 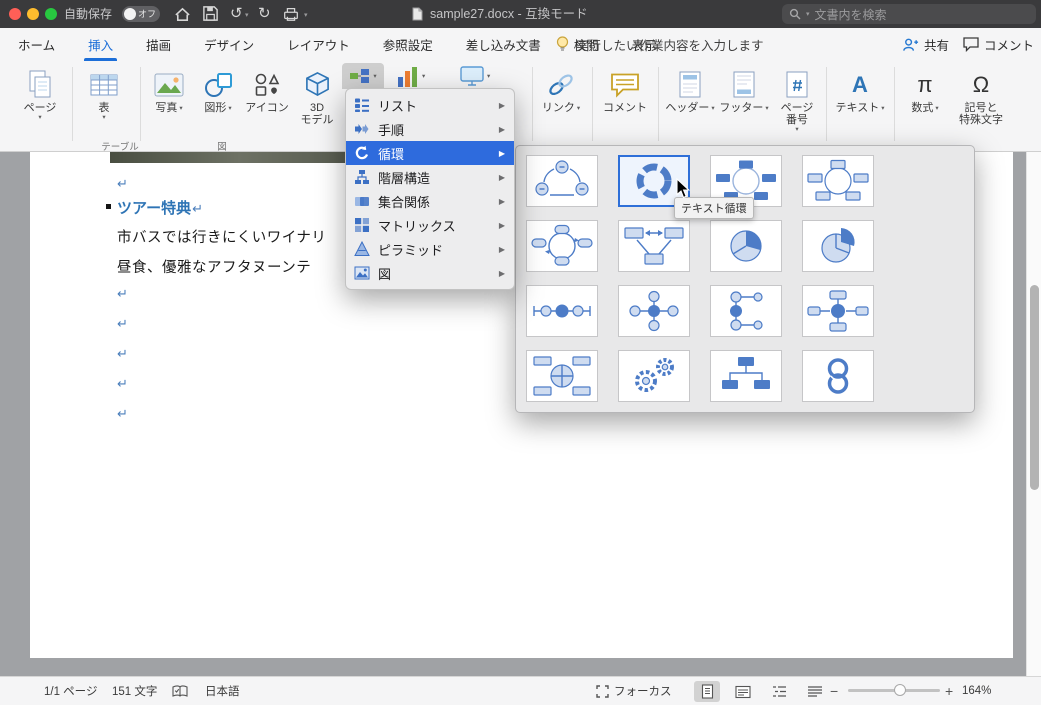 What do you see at coordinates (229, 44) in the screenshot?
I see `tab-design: デザイン` at bounding box center [229, 44].